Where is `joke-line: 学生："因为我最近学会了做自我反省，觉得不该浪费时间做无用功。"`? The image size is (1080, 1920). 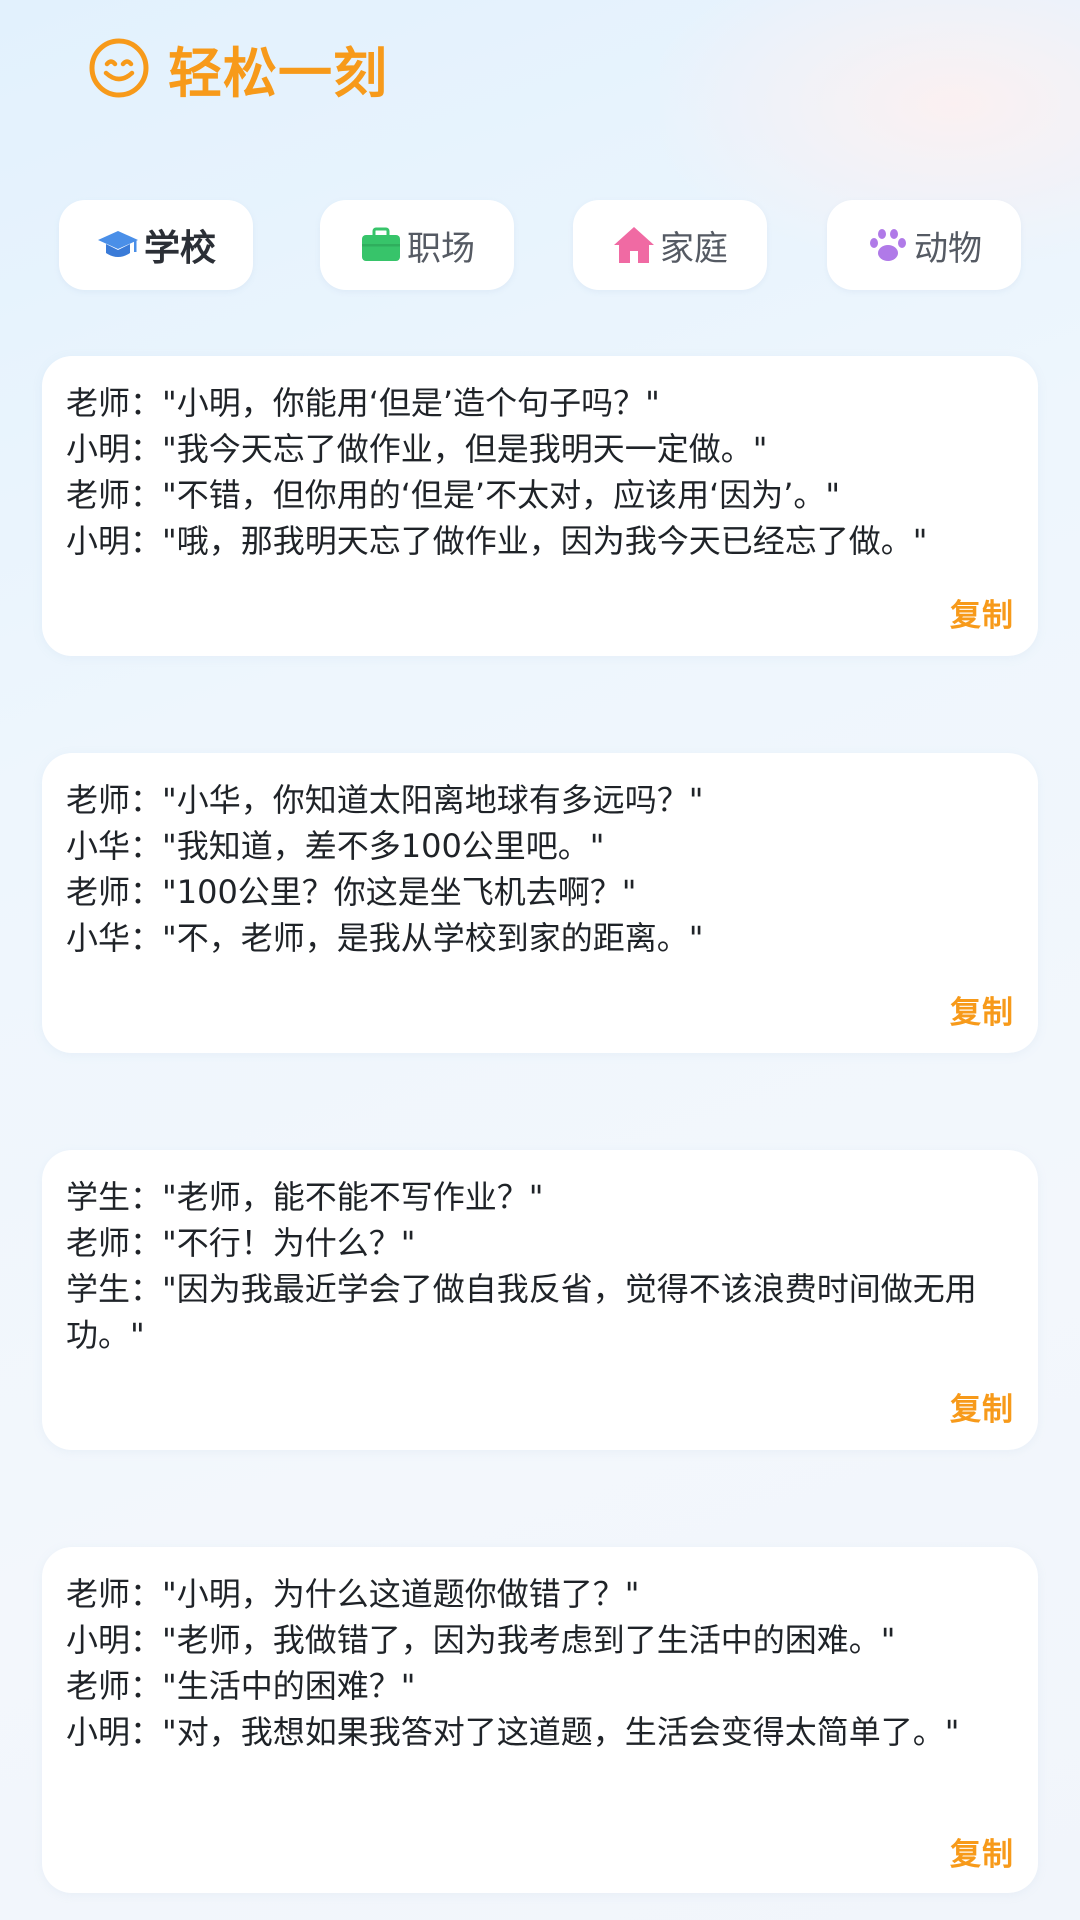 joke-line: 学生："因为我最近学会了做自我反省，觉得不该浪费时间做无用功。" is located at coordinates (521, 1312).